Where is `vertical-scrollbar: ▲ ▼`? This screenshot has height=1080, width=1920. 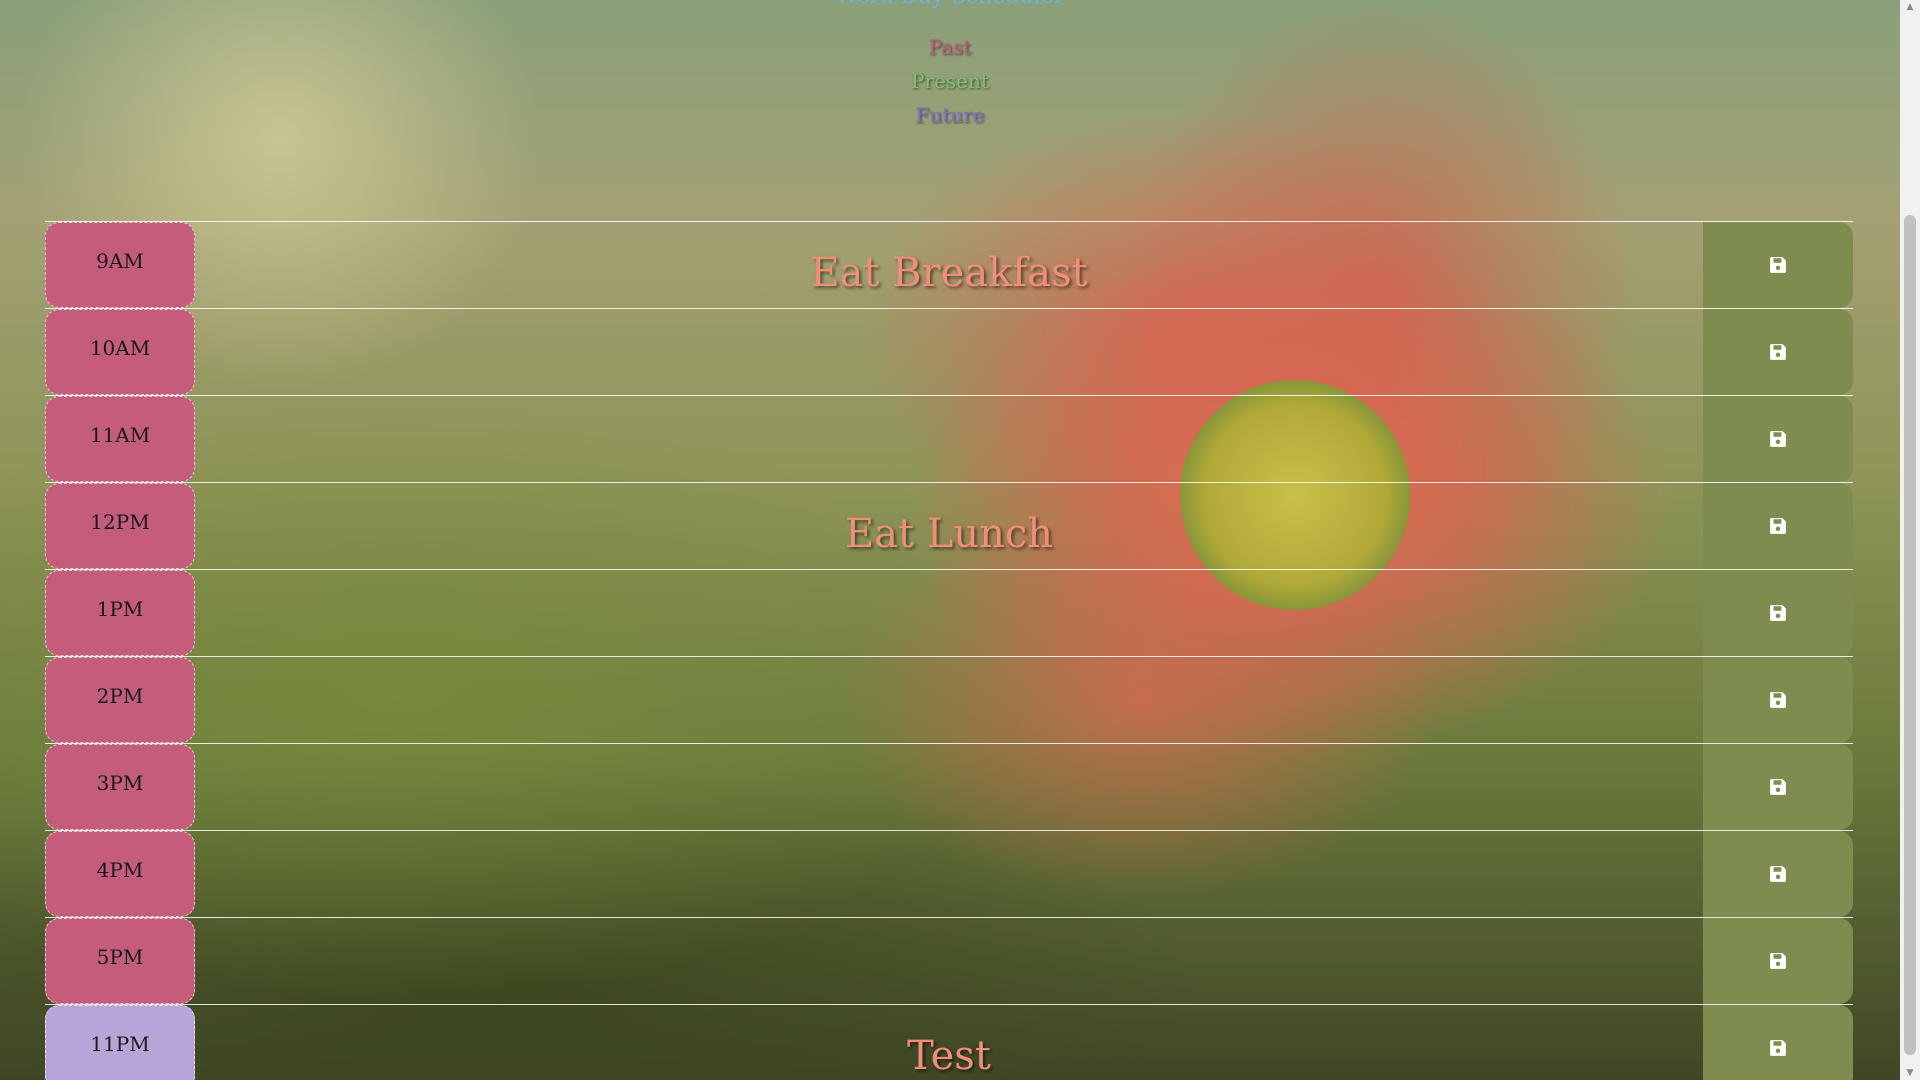
vertical-scrollbar: ▲ ▼ is located at coordinates (1910, 540).